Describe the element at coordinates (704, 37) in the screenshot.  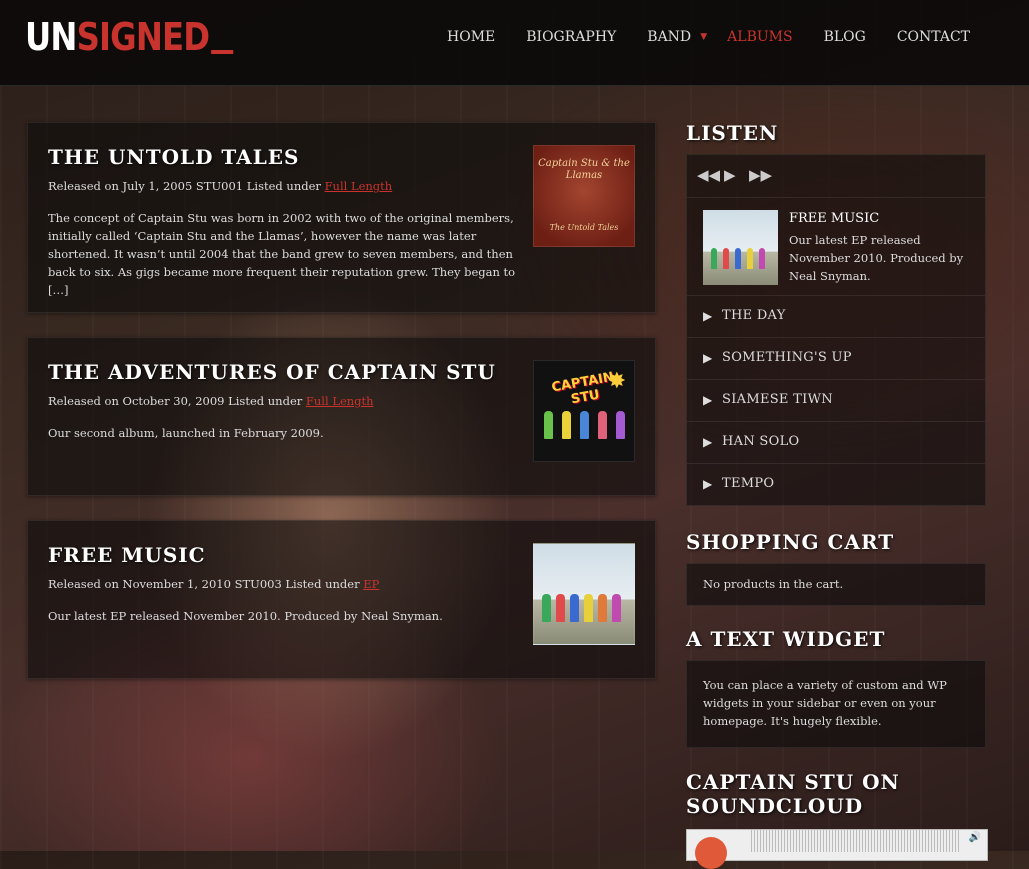
I see `caret-down-icon: ▼` at that location.